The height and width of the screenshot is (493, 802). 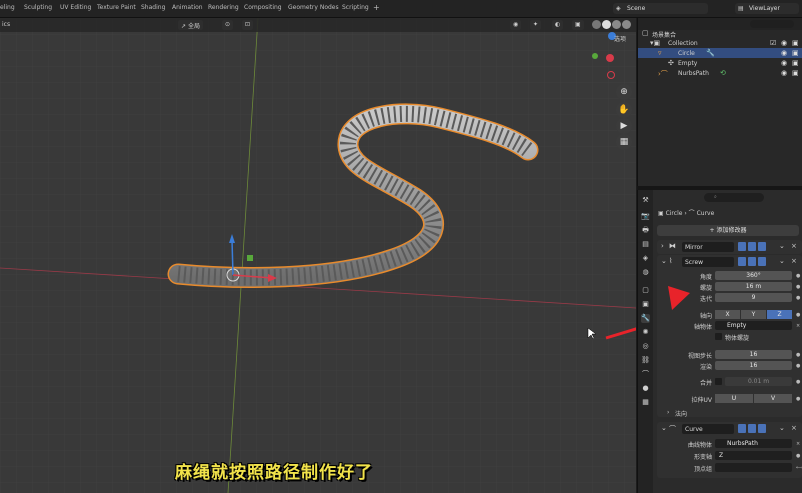 I want to click on gizmo-toggle: ✦, so click(x=536, y=25).